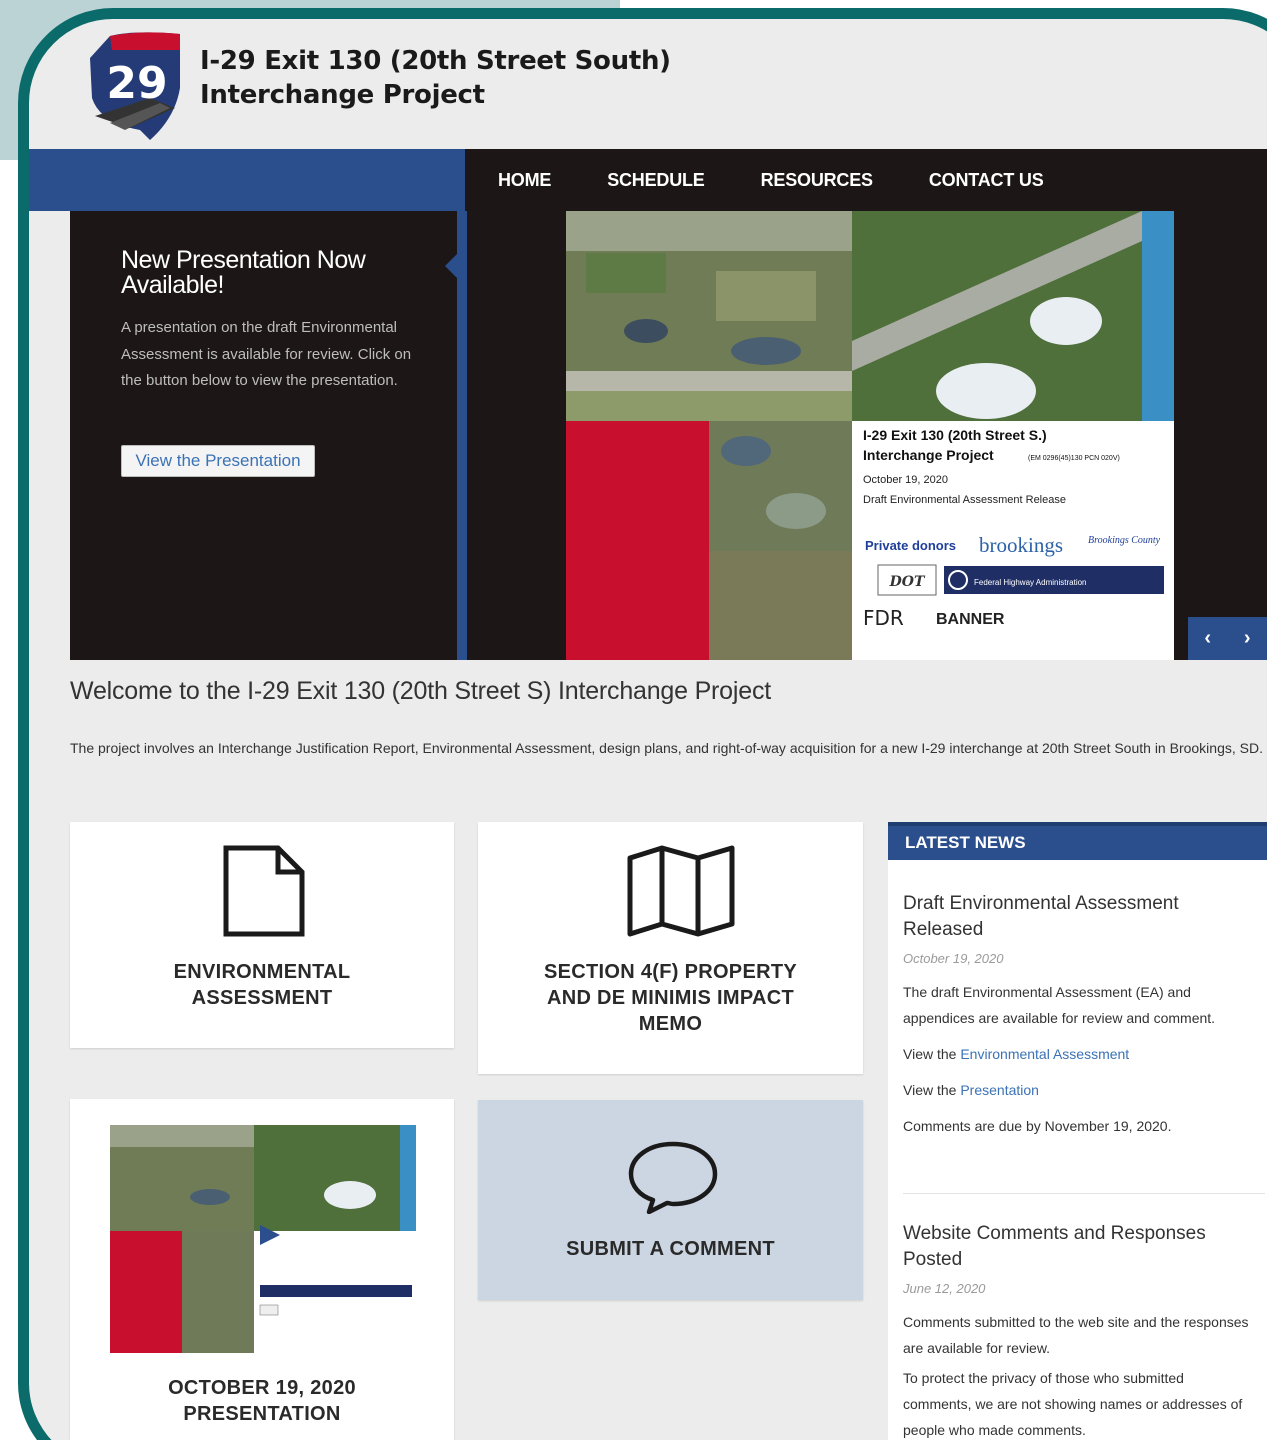 The height and width of the screenshot is (1440, 1267). What do you see at coordinates (262, 998) in the screenshot?
I see `environmental-label-line2: ASSESSMENT` at bounding box center [262, 998].